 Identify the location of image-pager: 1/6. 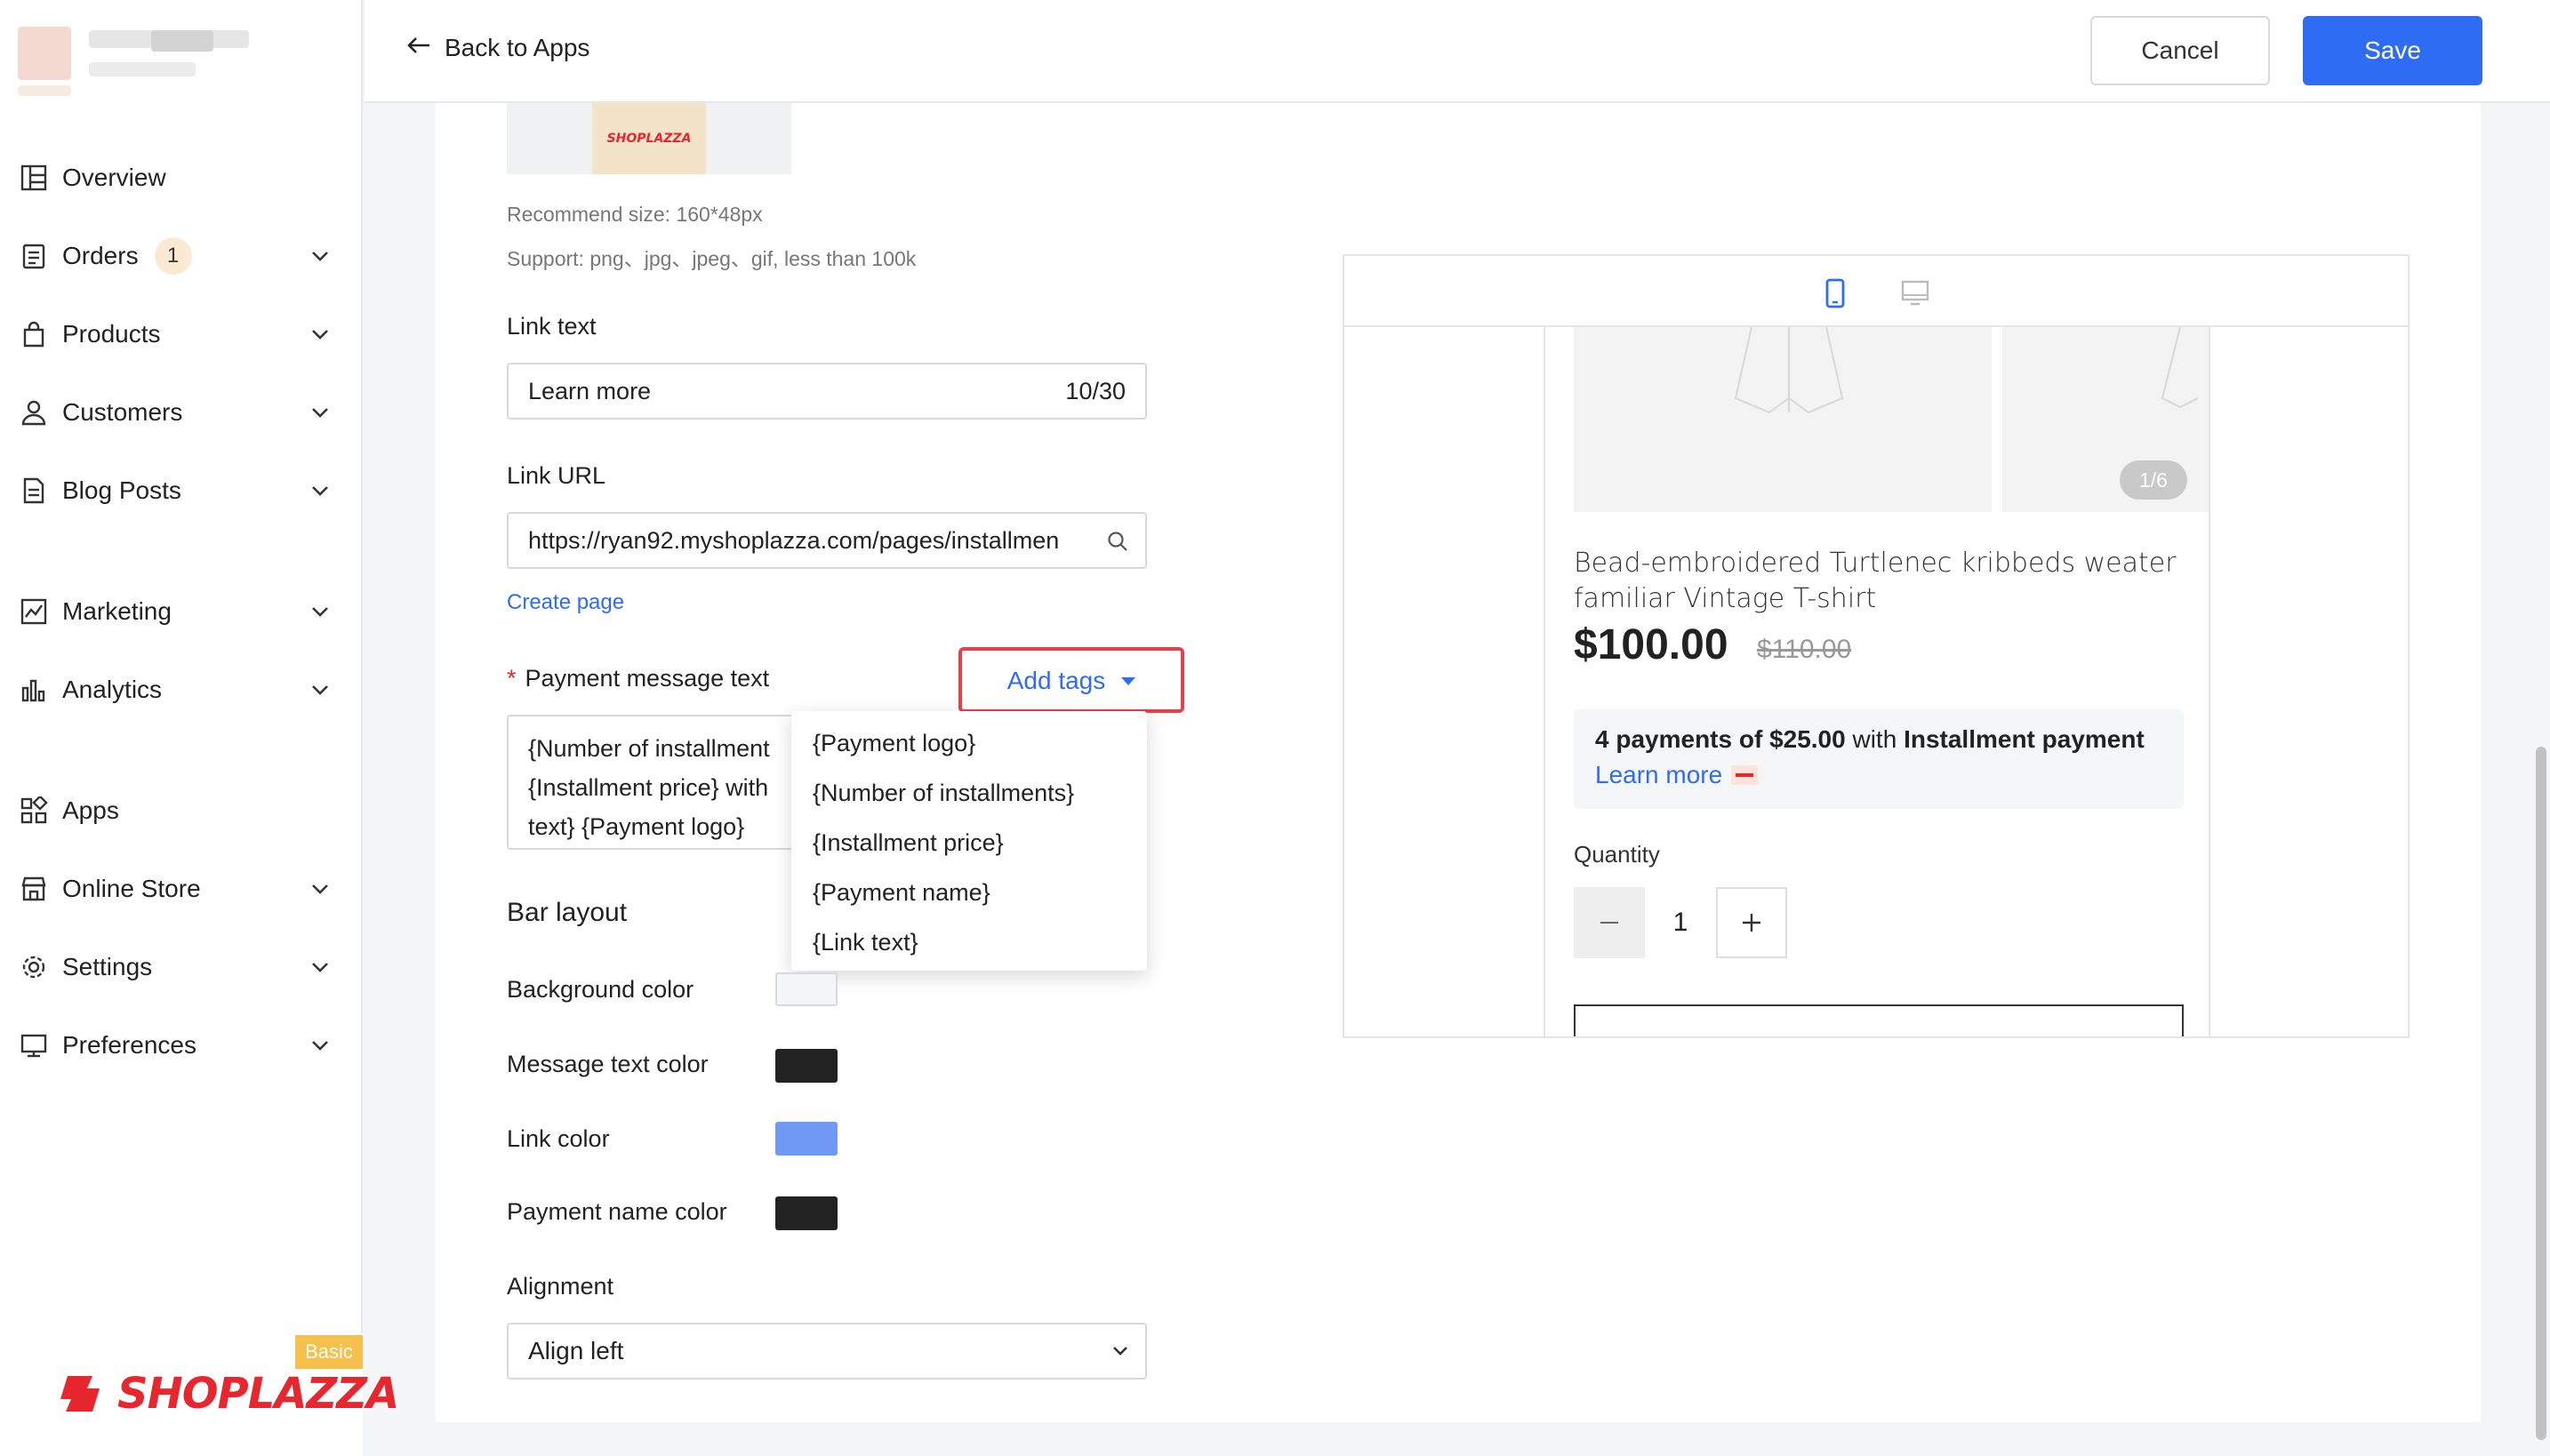
(2153, 480).